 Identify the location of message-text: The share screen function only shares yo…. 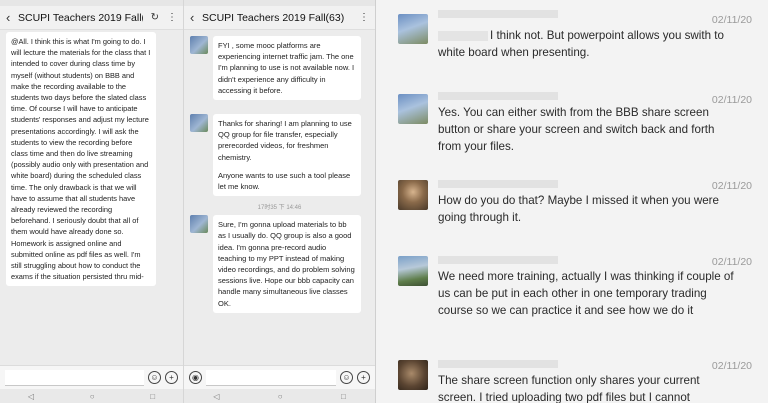
(569, 388).